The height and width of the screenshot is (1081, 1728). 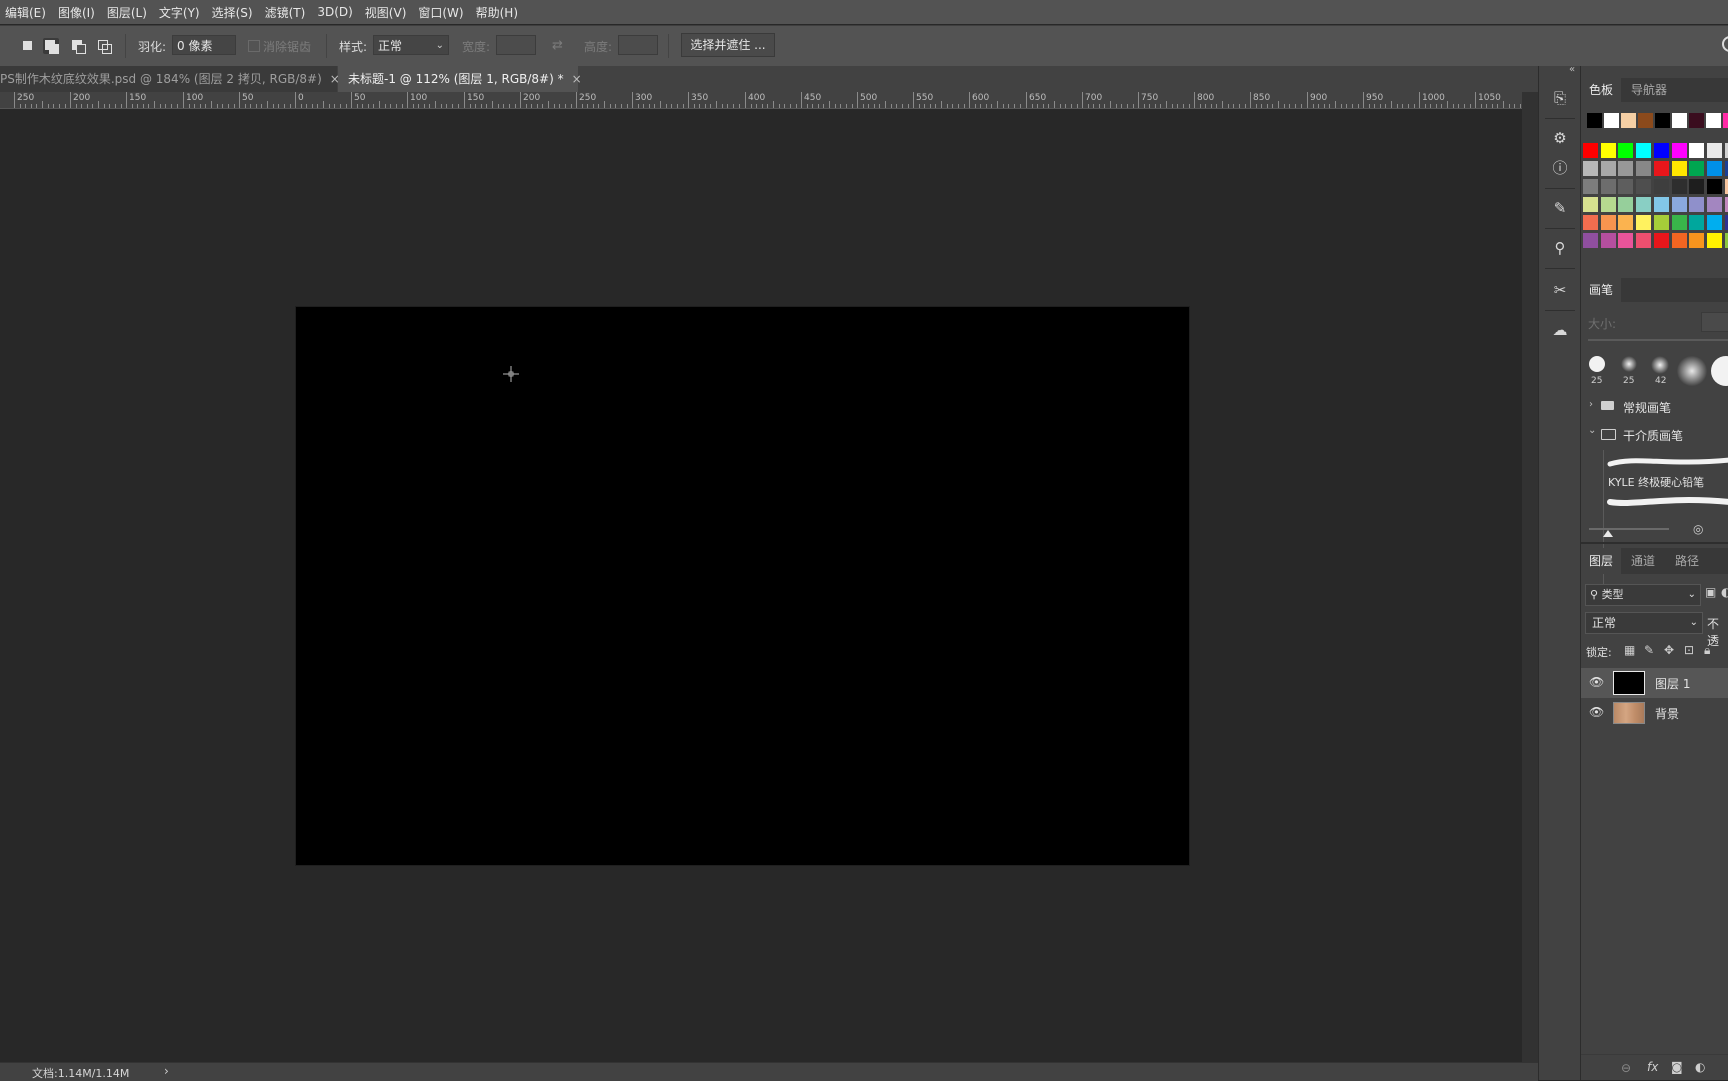 What do you see at coordinates (335, 12) in the screenshot?
I see `menu-3d: 3D(D)` at bounding box center [335, 12].